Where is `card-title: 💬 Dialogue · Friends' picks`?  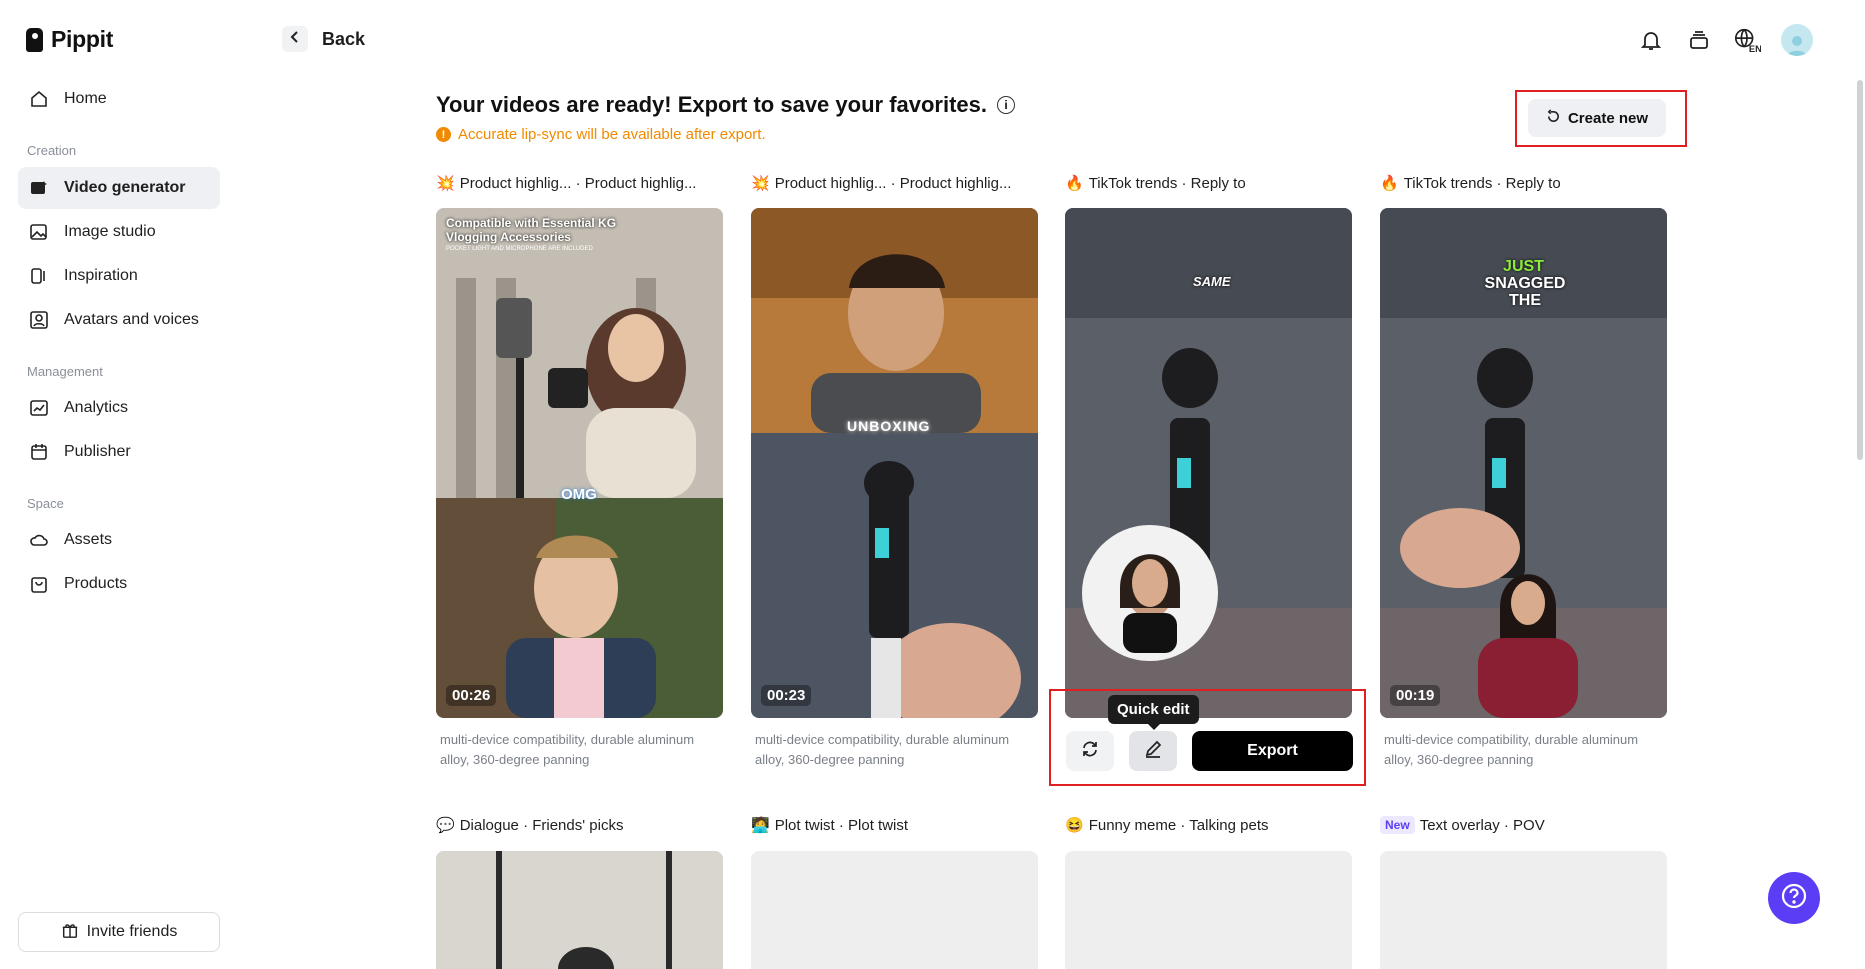 card-title: 💬 Dialogue · Friends' picks is located at coordinates (530, 825).